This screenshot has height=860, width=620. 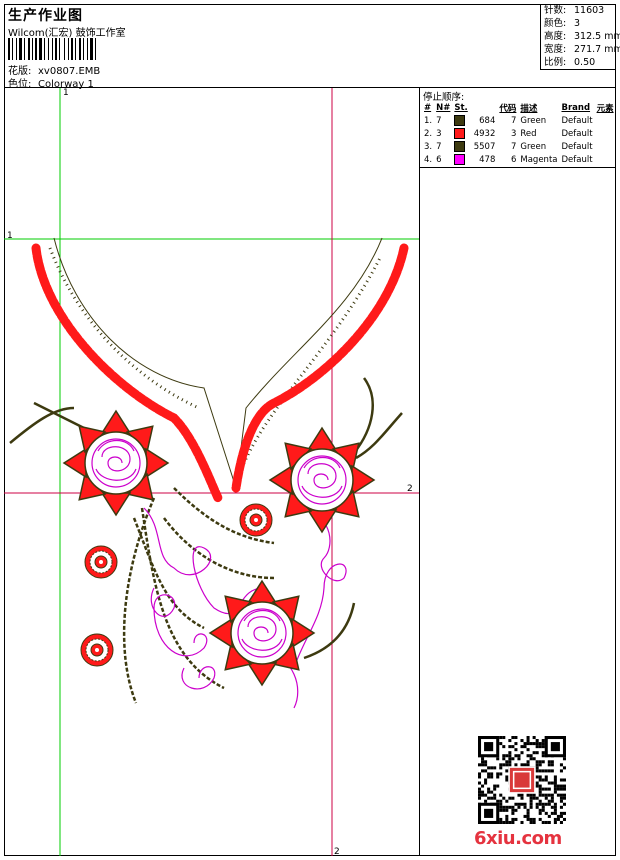 I want to click on cell-description: Red, so click(x=528, y=133).